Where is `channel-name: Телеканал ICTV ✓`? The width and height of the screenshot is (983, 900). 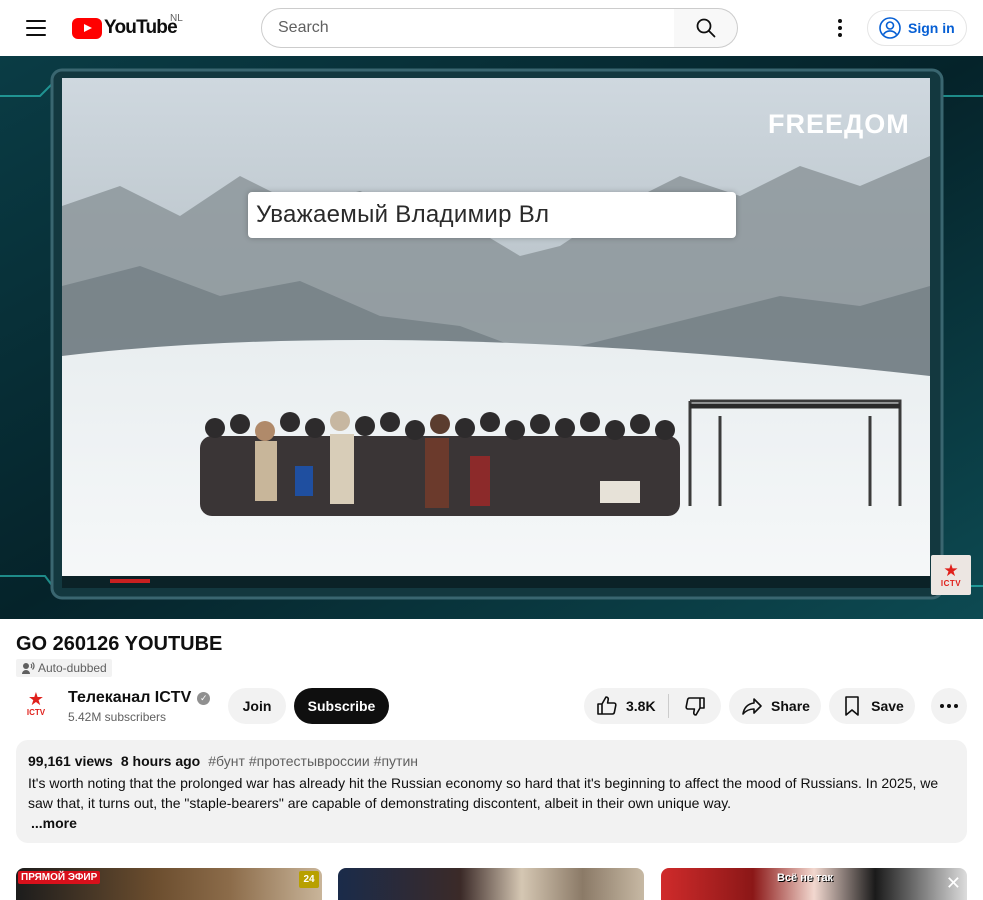 channel-name: Телеканал ICTV ✓ is located at coordinates (139, 698).